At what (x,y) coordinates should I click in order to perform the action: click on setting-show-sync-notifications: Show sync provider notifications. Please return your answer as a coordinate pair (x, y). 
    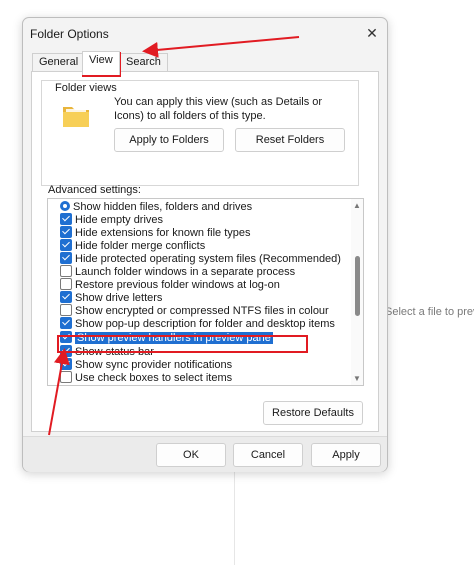
    Looking at the image, I should click on (146, 365).